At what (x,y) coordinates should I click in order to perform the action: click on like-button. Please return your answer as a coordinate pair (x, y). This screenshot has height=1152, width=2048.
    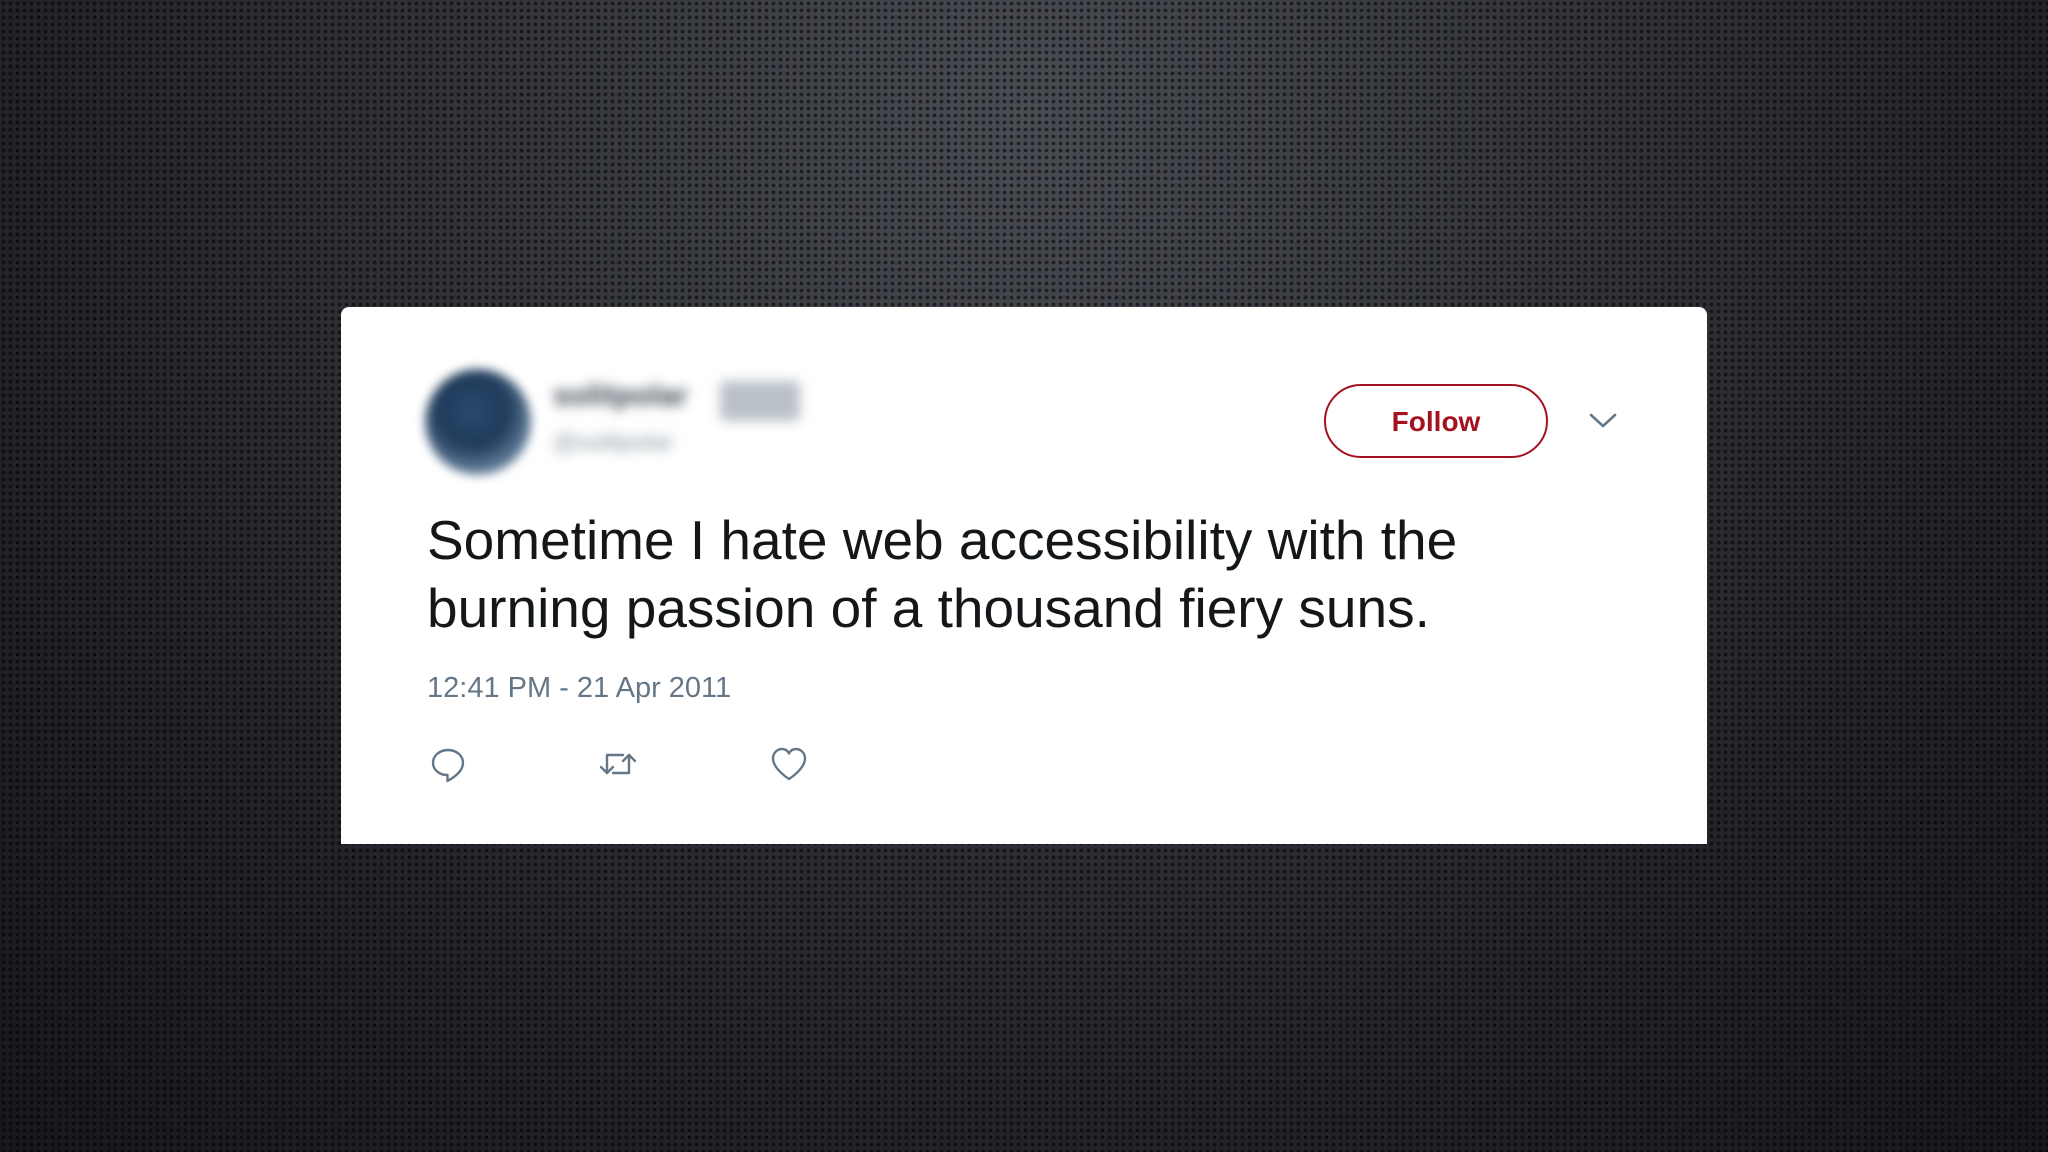
    Looking at the image, I should click on (789, 764).